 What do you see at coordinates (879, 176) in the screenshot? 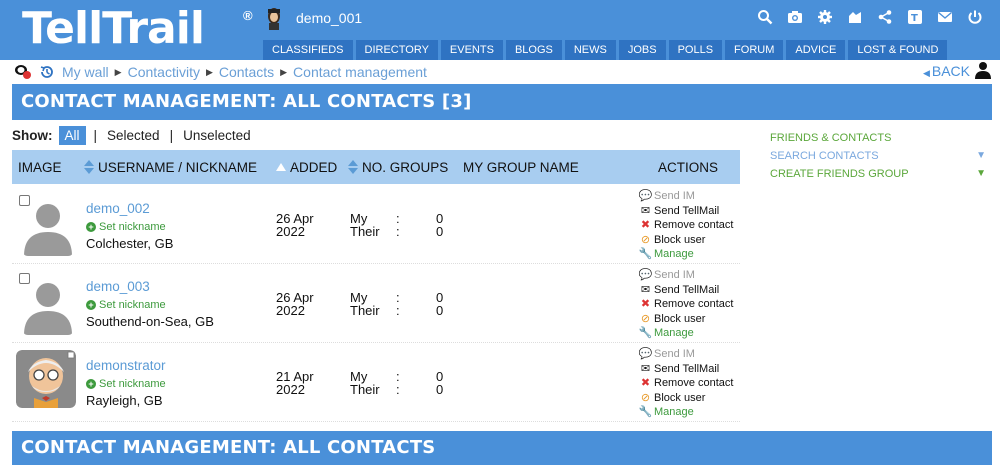
I see `sidebar-item-create-friends-group: CREATE FRIENDS GROUP ▼` at bounding box center [879, 176].